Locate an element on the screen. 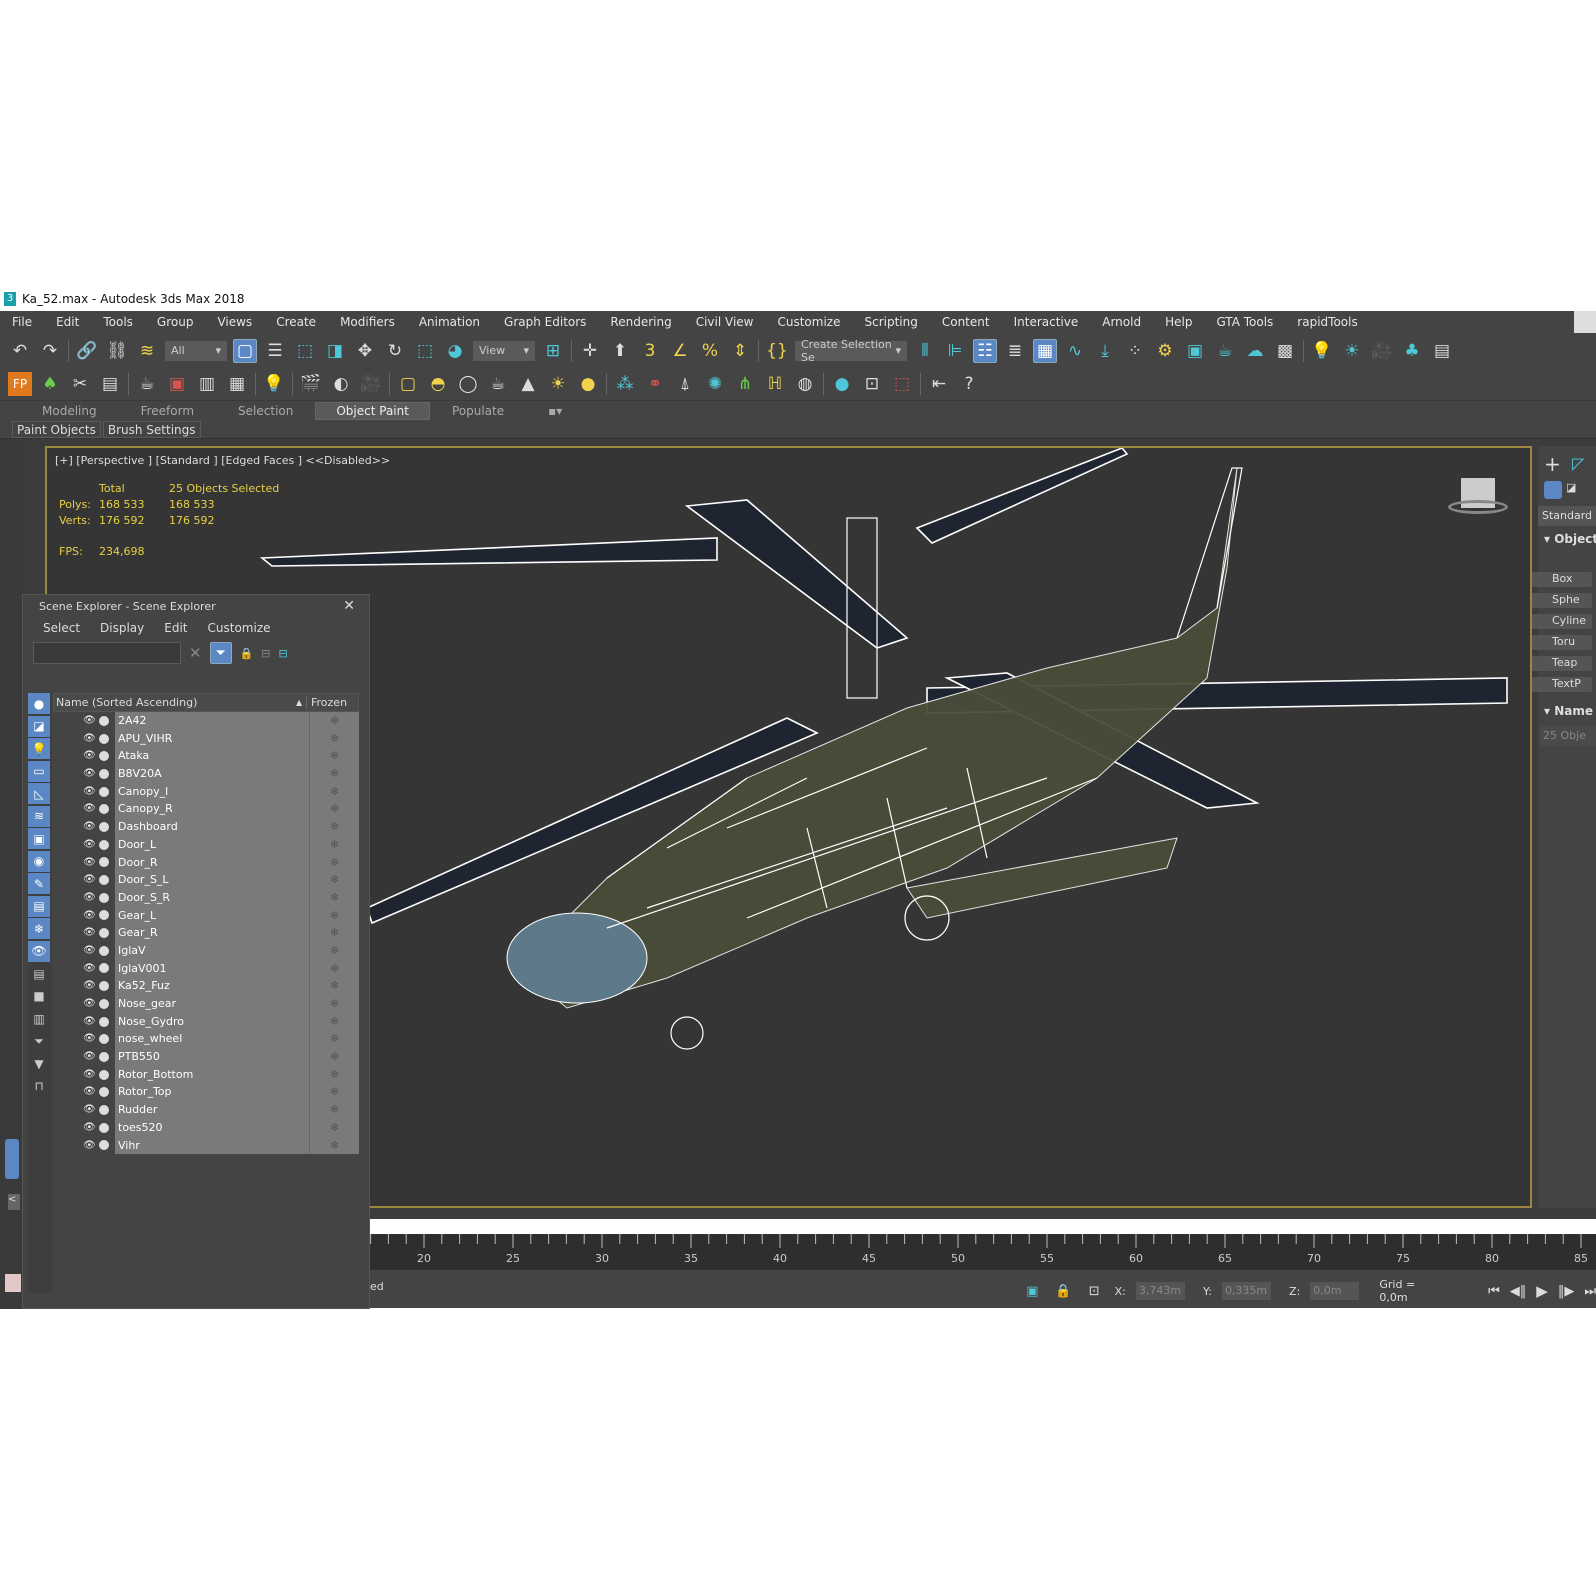  scatter-icon: ⁂ is located at coordinates (625, 384).